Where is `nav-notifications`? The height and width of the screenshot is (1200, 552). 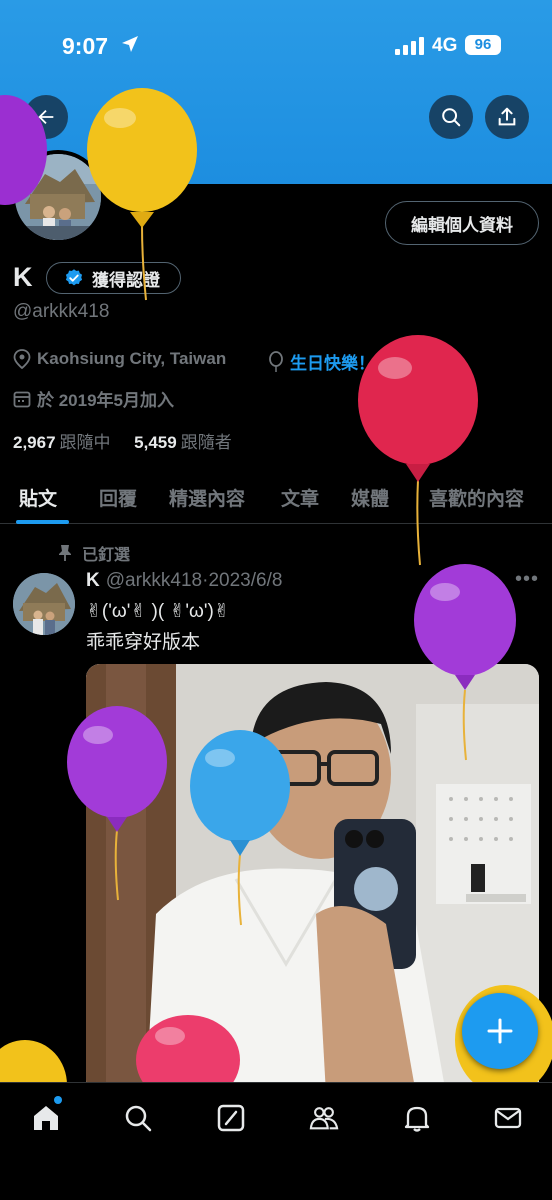
nav-notifications is located at coordinates (417, 1118).